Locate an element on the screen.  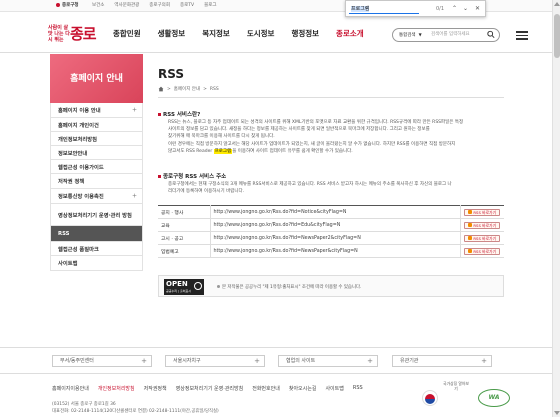
family-select-departments: 부서/동주민센터 + is located at coordinates (102, 361).